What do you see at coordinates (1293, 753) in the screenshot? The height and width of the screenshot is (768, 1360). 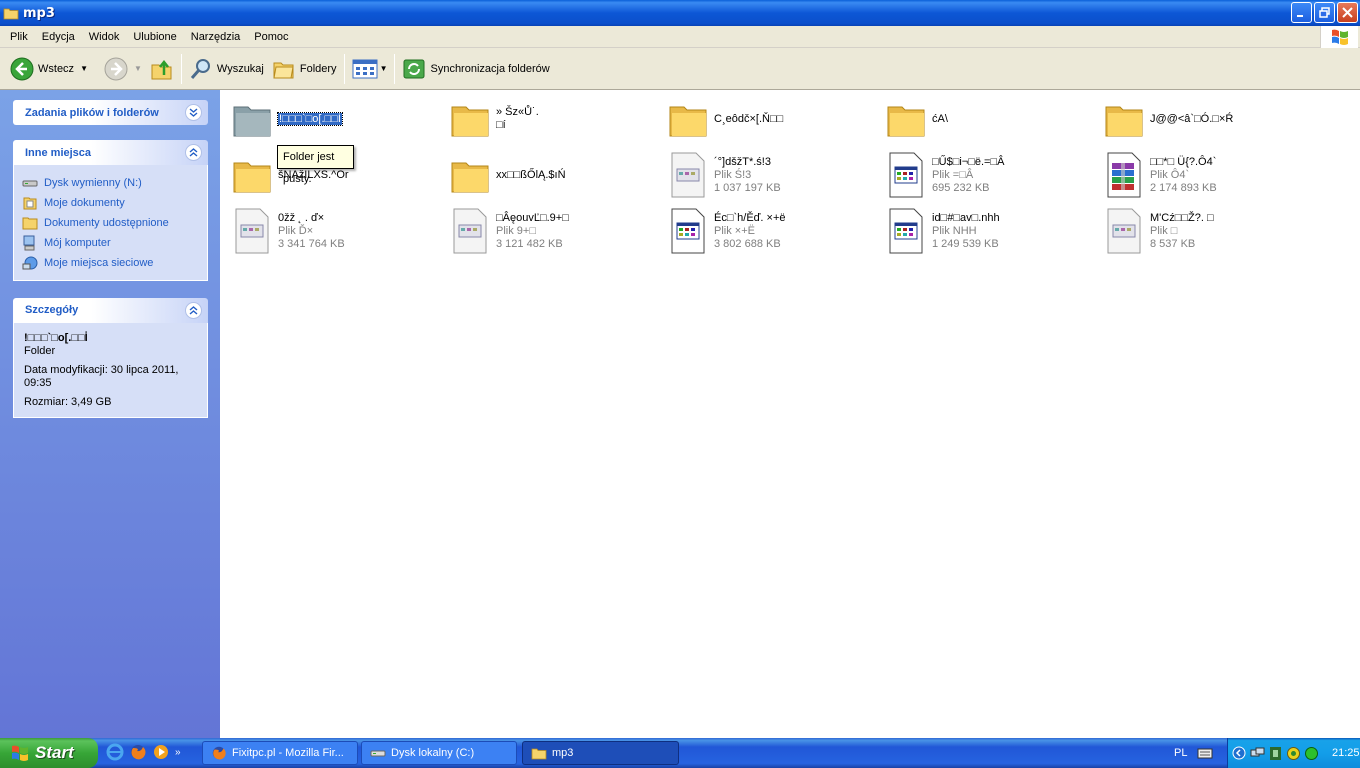 I see `antivirus-icon` at bounding box center [1293, 753].